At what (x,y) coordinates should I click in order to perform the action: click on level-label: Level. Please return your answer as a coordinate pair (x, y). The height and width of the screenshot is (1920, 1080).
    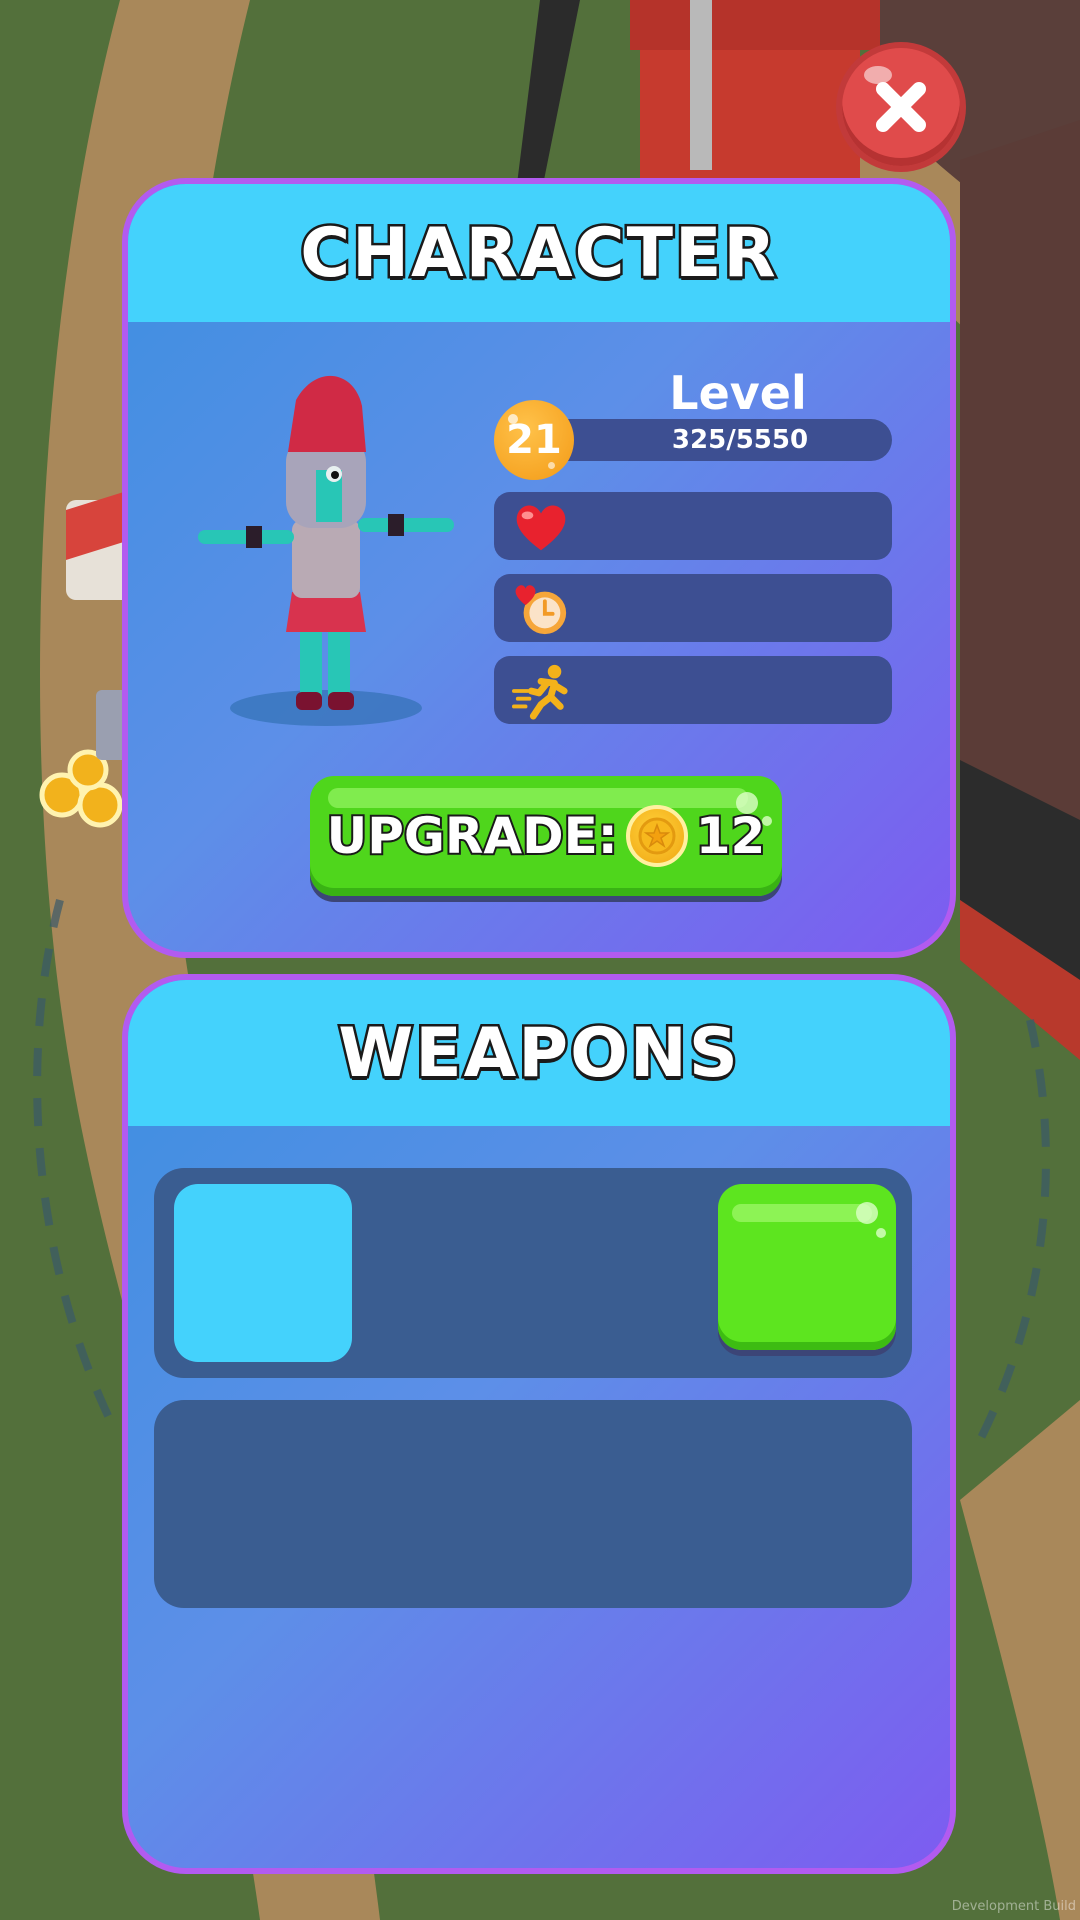
    Looking at the image, I should click on (738, 393).